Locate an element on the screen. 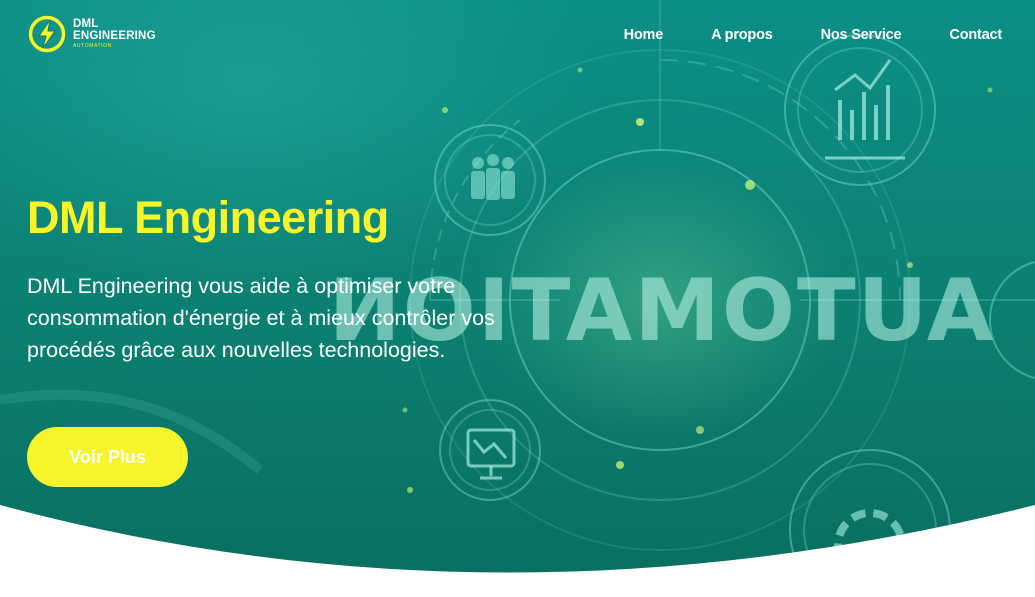 The height and width of the screenshot is (597, 1035). nav-home: Home is located at coordinates (644, 35).